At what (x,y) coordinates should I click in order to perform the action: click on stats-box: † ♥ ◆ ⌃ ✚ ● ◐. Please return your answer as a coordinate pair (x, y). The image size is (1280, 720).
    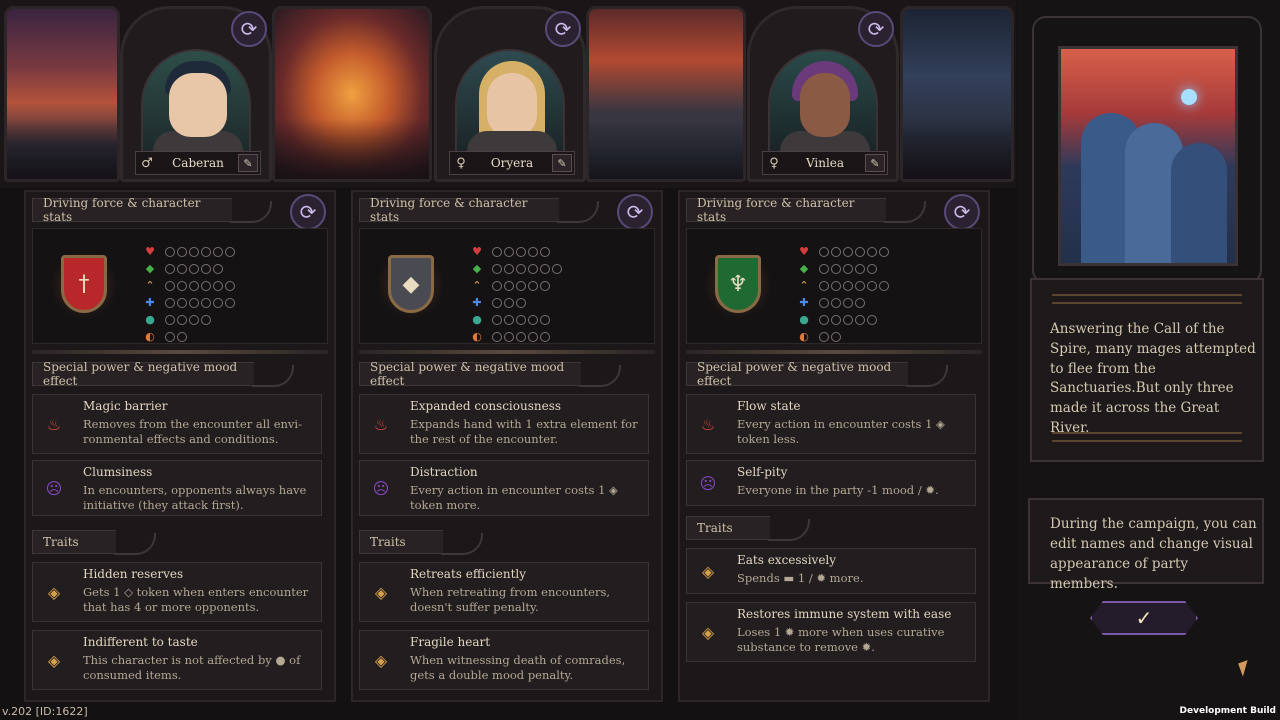
    Looking at the image, I should click on (180, 286).